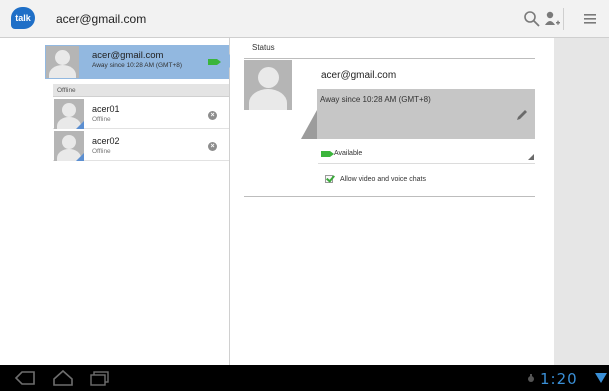 The width and height of the screenshot is (609, 391). I want to click on status-bubble-tail, so click(309, 124).